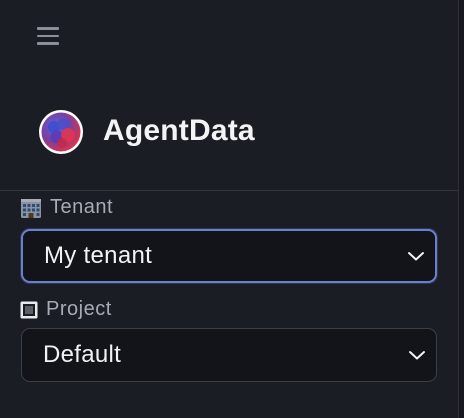  What do you see at coordinates (461, 209) in the screenshot?
I see `sidebar-resize-edge` at bounding box center [461, 209].